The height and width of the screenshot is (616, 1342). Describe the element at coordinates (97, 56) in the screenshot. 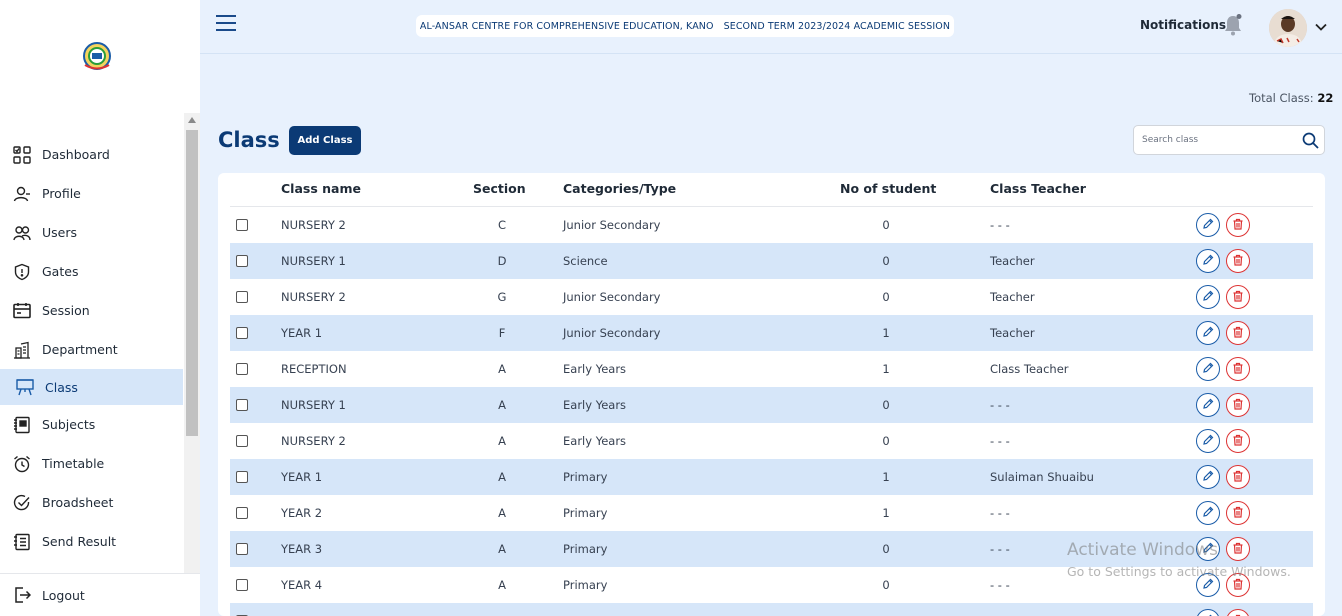

I see `school-logo` at that location.